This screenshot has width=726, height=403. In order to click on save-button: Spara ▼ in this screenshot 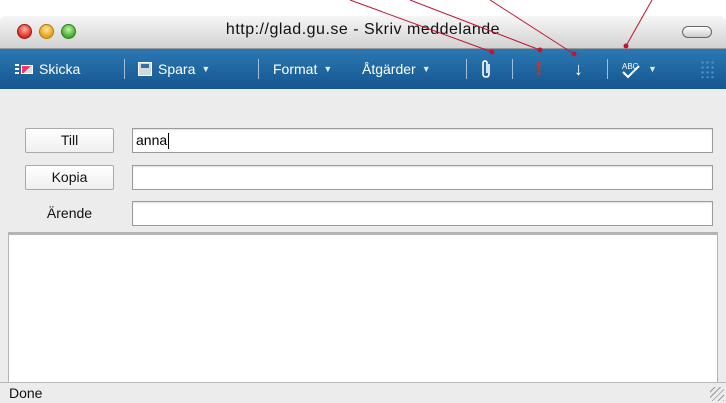, I will do `click(174, 69)`.